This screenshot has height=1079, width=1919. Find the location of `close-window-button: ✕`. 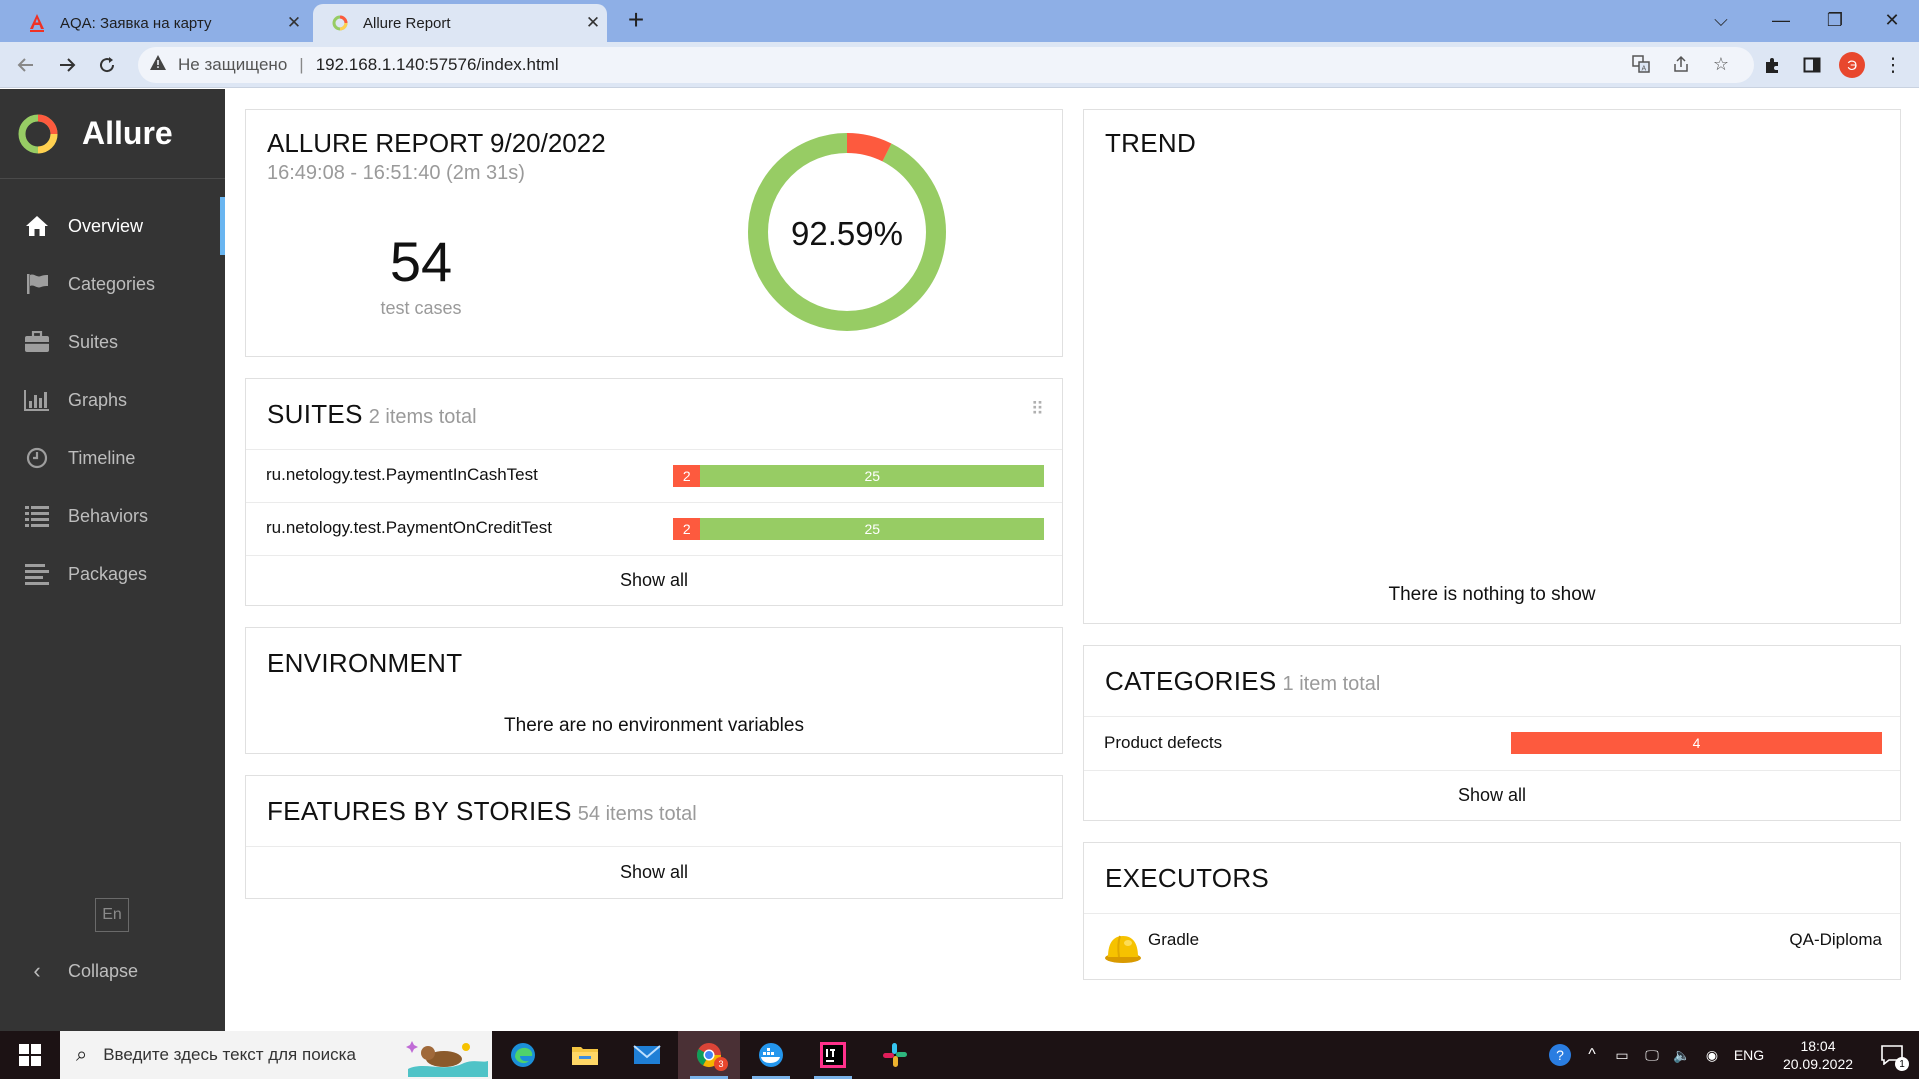

close-window-button: ✕ is located at coordinates (1892, 20).